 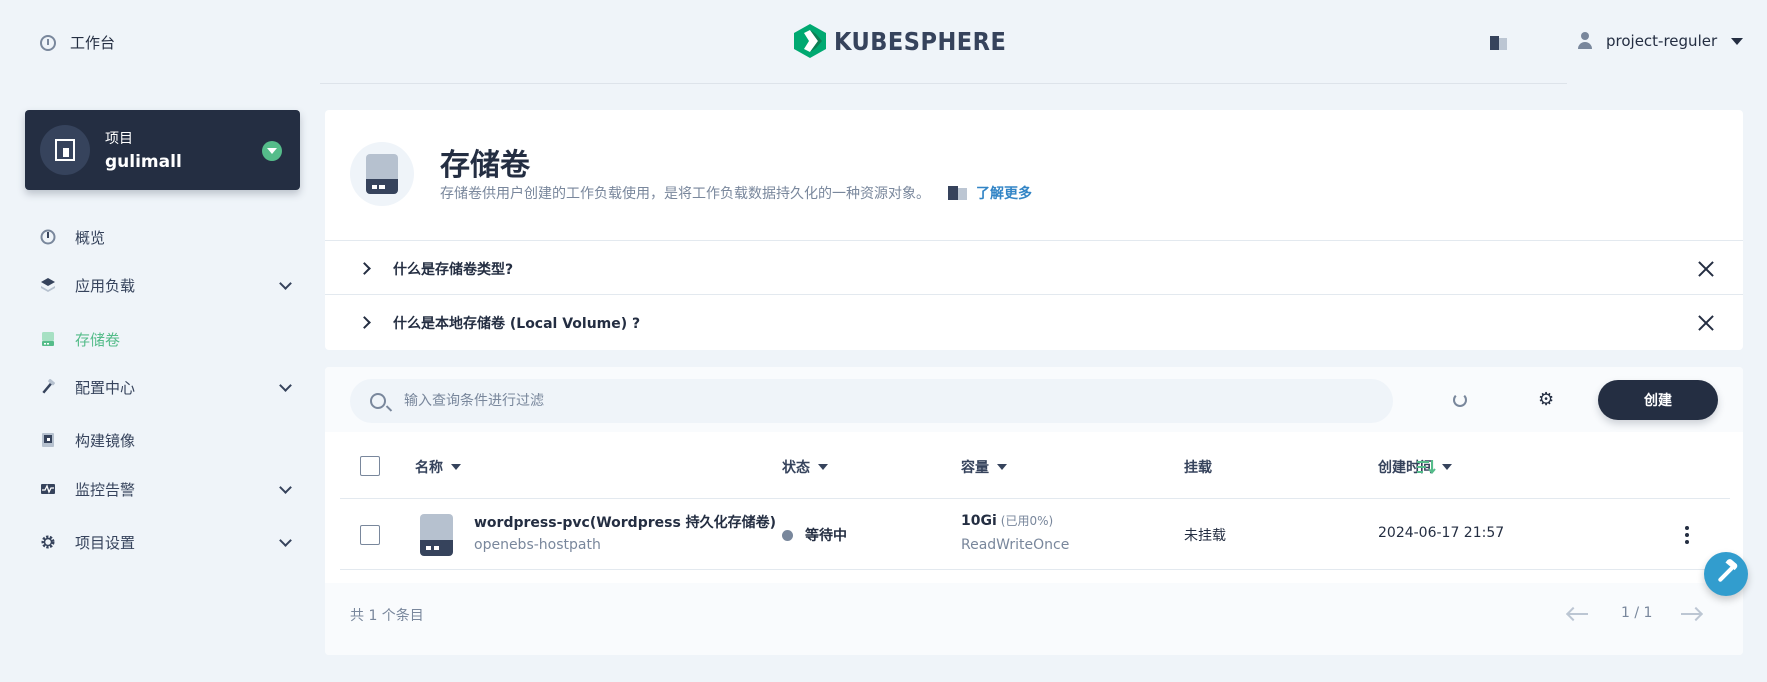 I want to click on volume-icon, so click(x=382, y=174).